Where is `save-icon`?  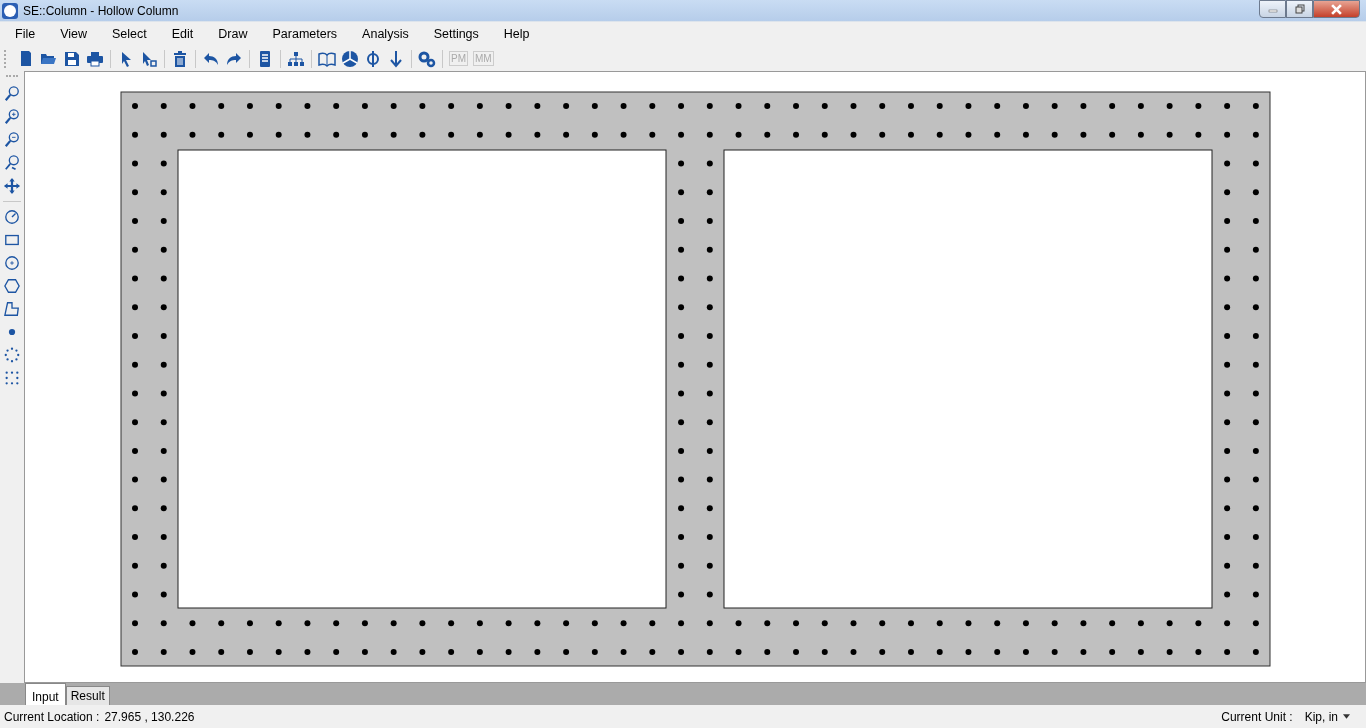
save-icon is located at coordinates (72, 58).